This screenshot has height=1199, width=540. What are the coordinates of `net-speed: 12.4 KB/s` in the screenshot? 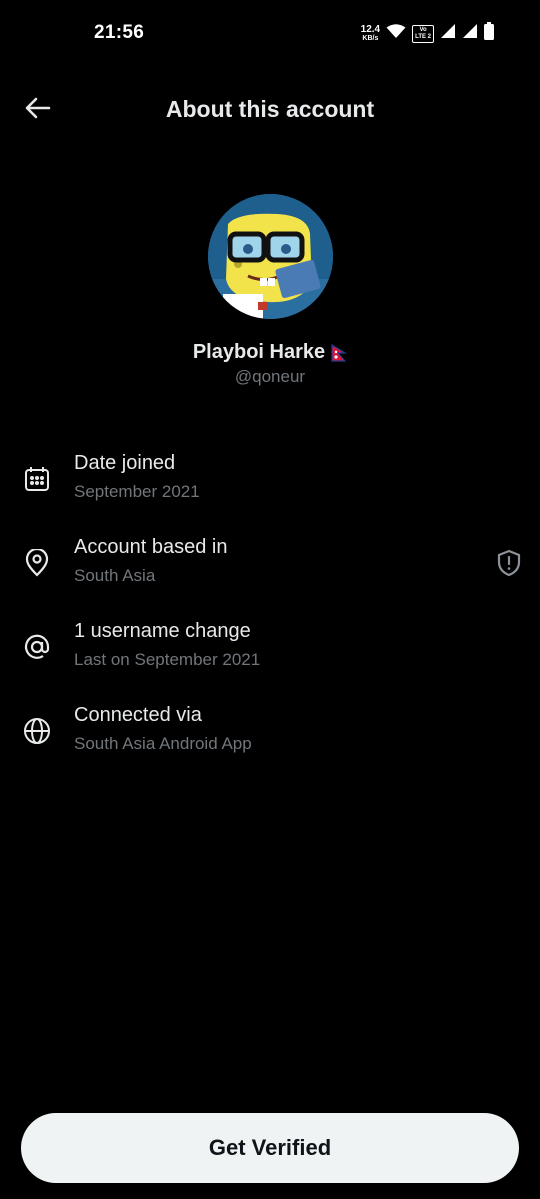 It's located at (370, 33).